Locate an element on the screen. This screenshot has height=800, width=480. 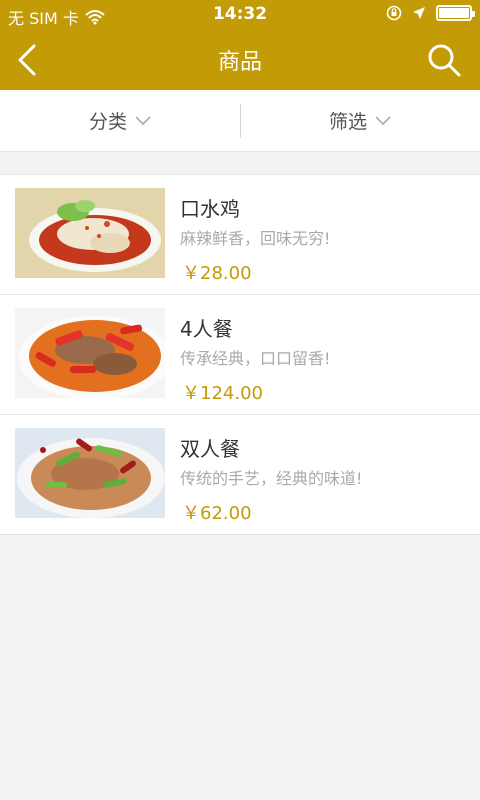
battery-icon is located at coordinates (455, 13).